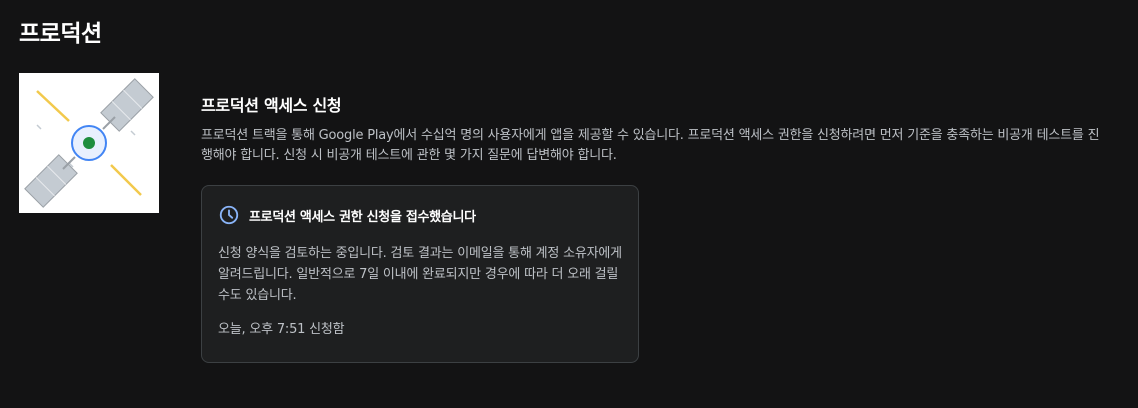 Image resolution: width=1138 pixels, height=408 pixels. Describe the element at coordinates (229, 215) in the screenshot. I see `clock-icon` at that location.